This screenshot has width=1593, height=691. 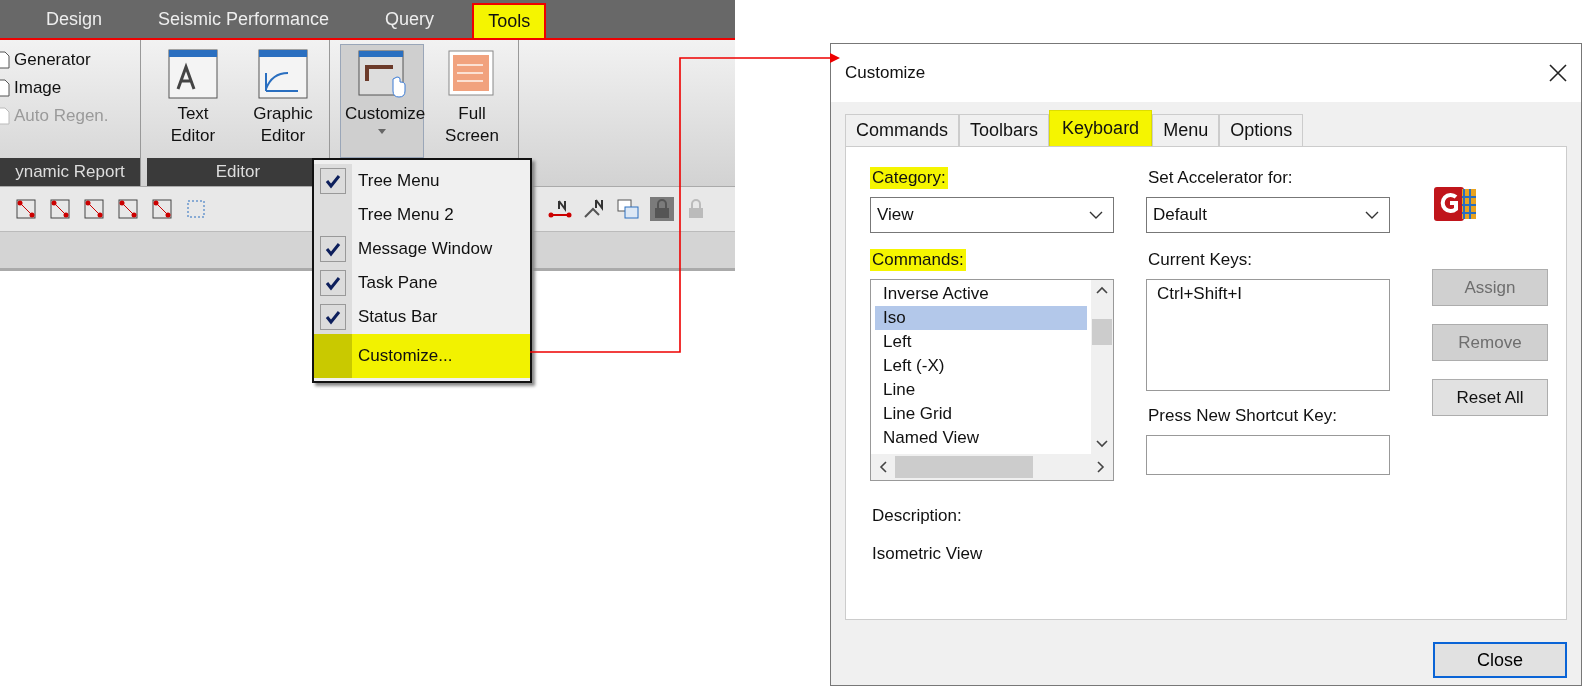 I want to click on ribbon-button: Graphic Editor, so click(x=283, y=101).